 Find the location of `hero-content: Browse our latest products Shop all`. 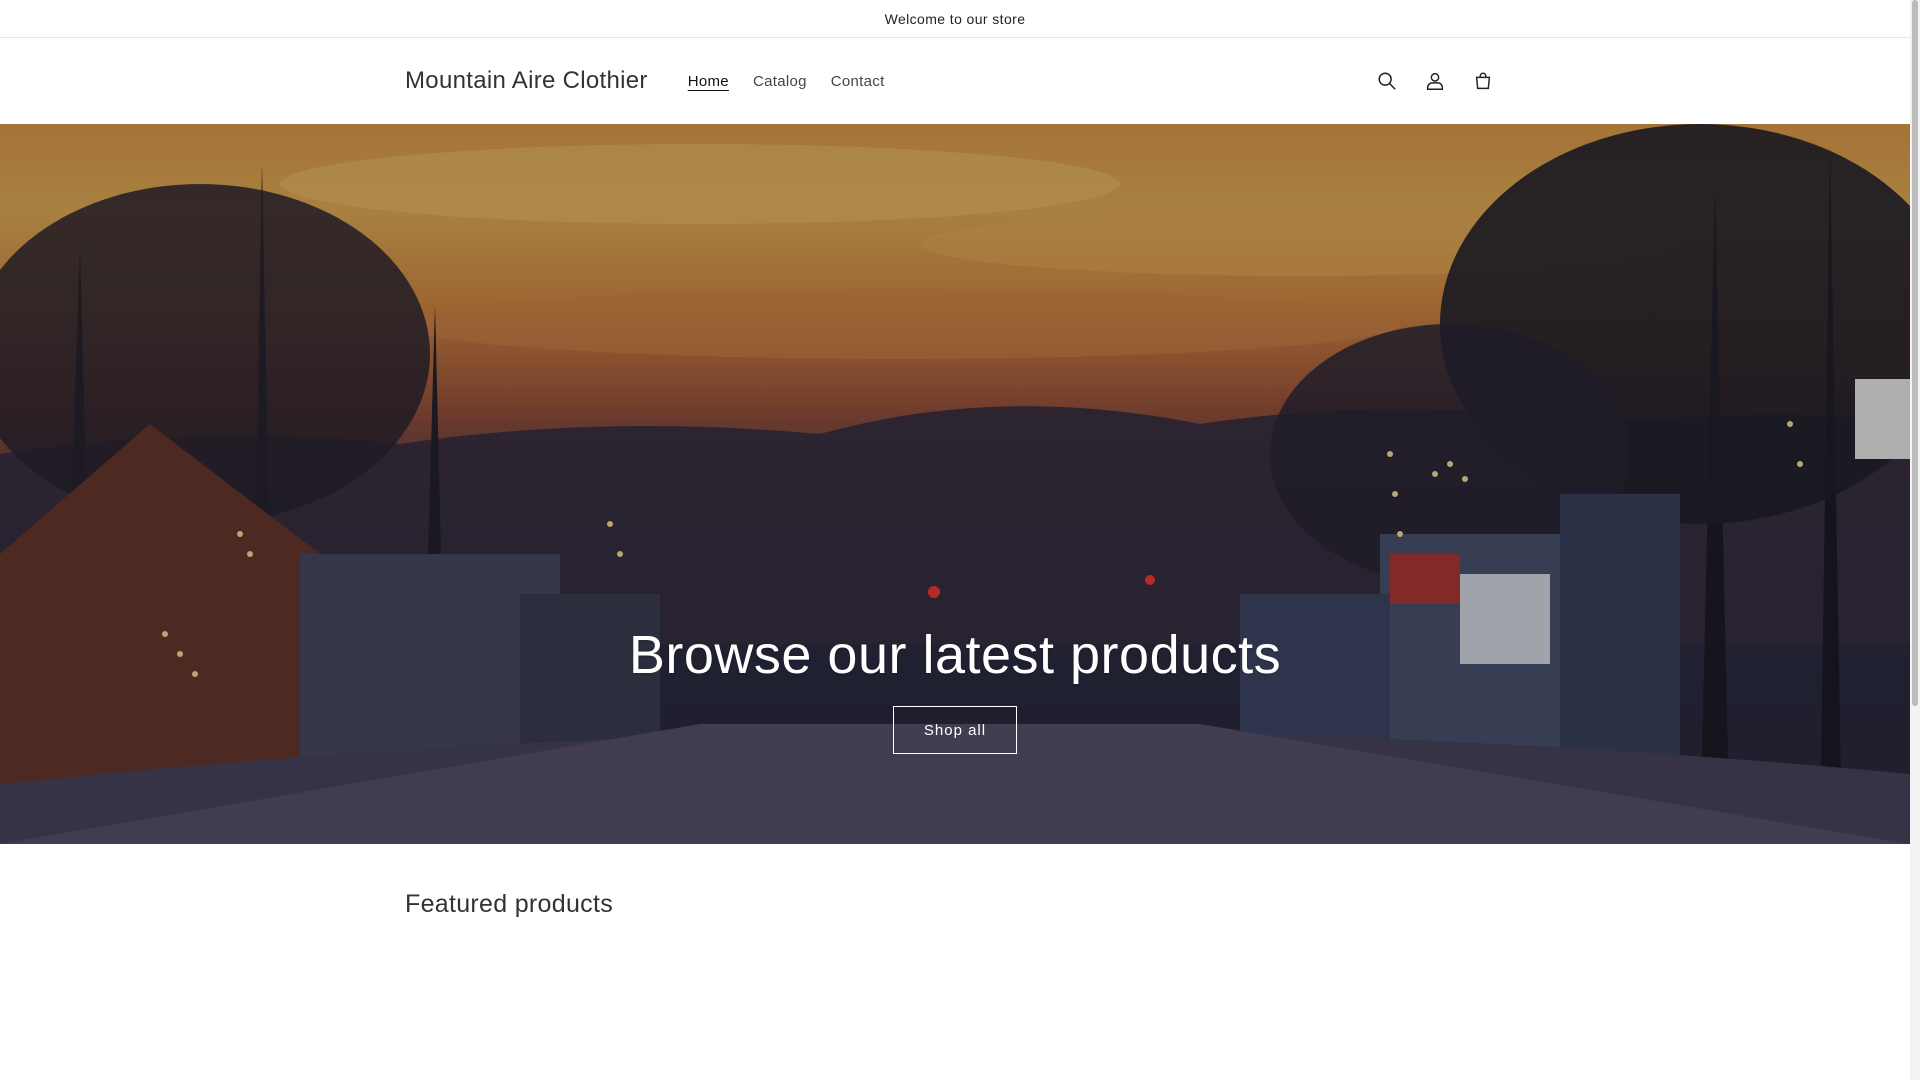

hero-content: Browse our latest products Shop all is located at coordinates (955, 689).